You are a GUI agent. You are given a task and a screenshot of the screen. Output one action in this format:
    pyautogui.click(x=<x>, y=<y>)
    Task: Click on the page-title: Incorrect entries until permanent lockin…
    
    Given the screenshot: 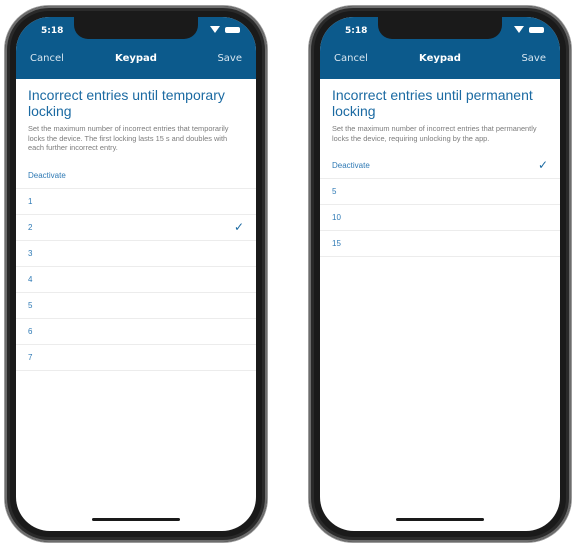 What is the action you would take?
    pyautogui.click(x=432, y=103)
    